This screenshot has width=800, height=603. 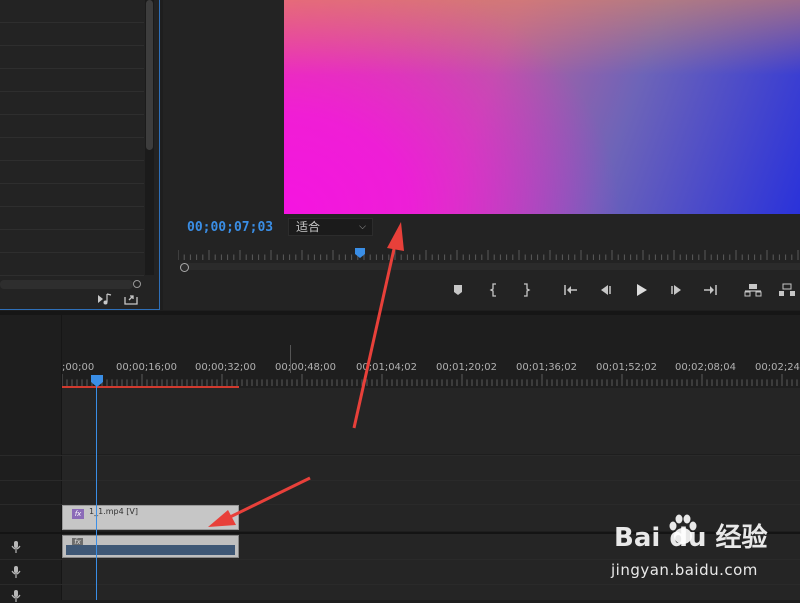 What do you see at coordinates (676, 292) in the screenshot?
I see `step-forward-icon` at bounding box center [676, 292].